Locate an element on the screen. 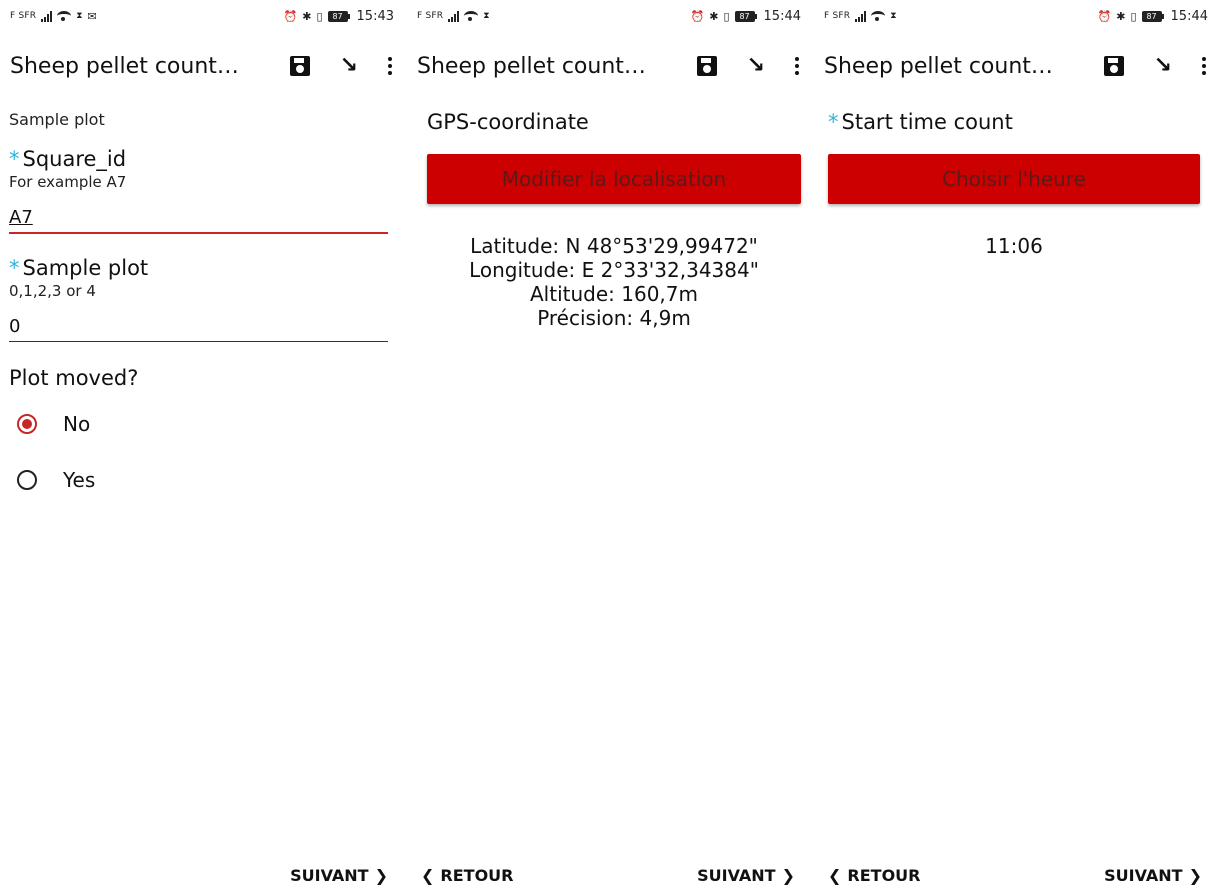 The width and height of the screenshot is (1220, 888). radio-option-no: No is located at coordinates (198, 424).